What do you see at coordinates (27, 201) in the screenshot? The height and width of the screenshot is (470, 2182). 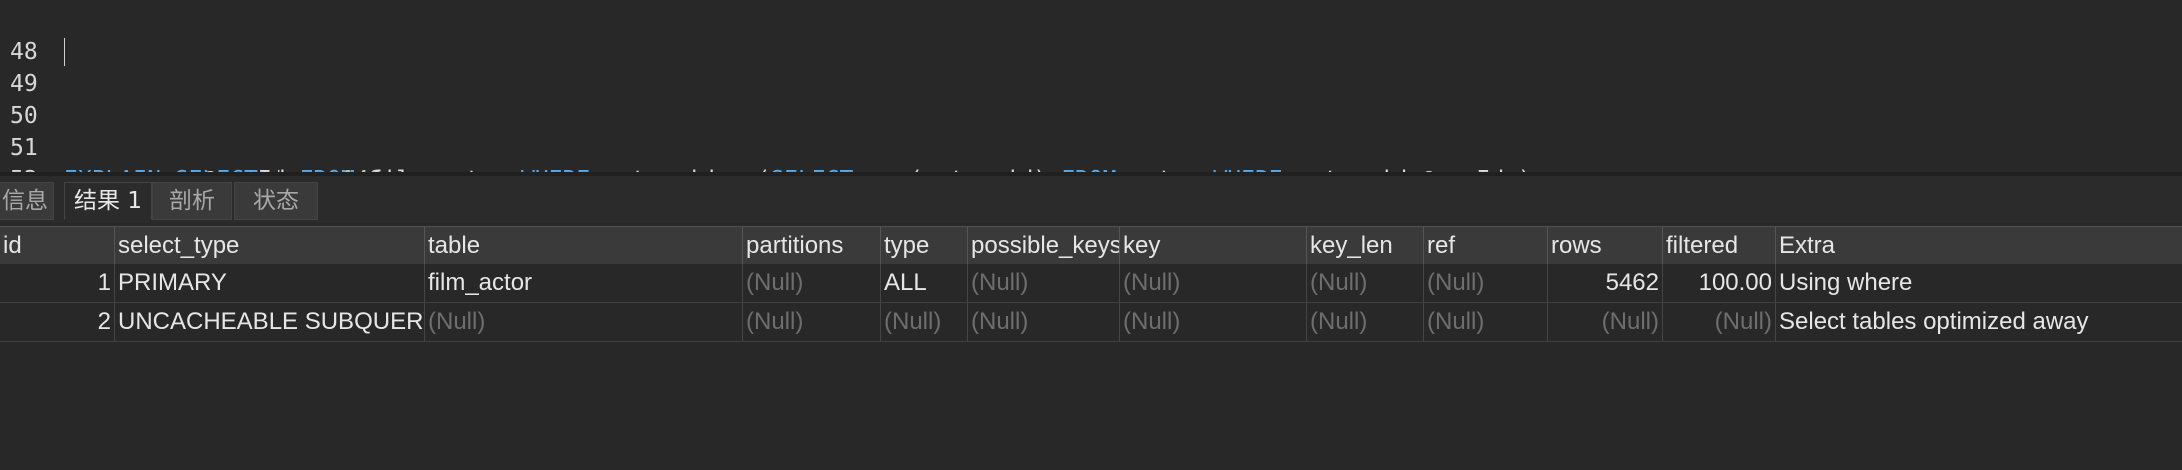 I see `tab-info: 信息` at bounding box center [27, 201].